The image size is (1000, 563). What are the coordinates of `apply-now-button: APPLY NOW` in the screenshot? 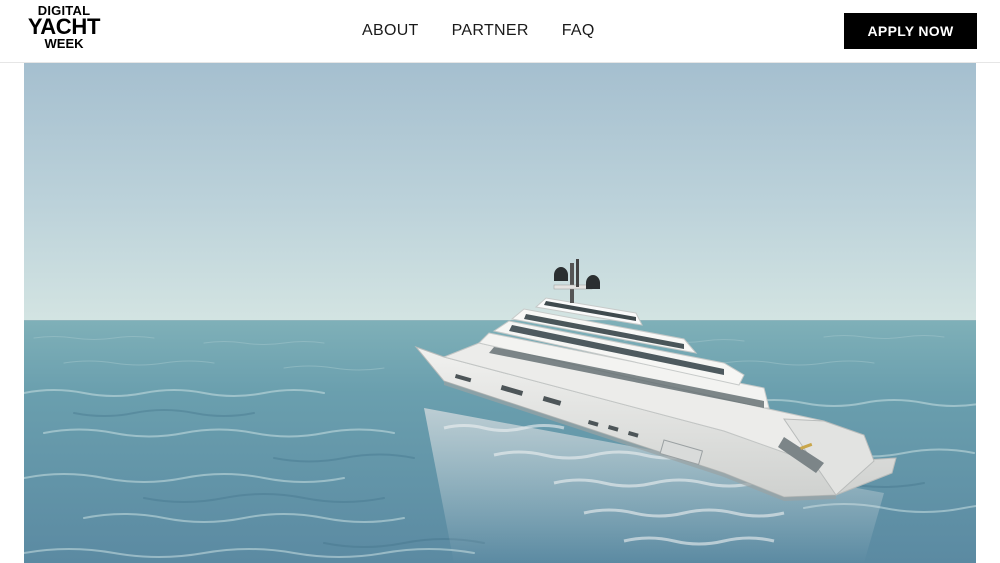 It's located at (910, 31).